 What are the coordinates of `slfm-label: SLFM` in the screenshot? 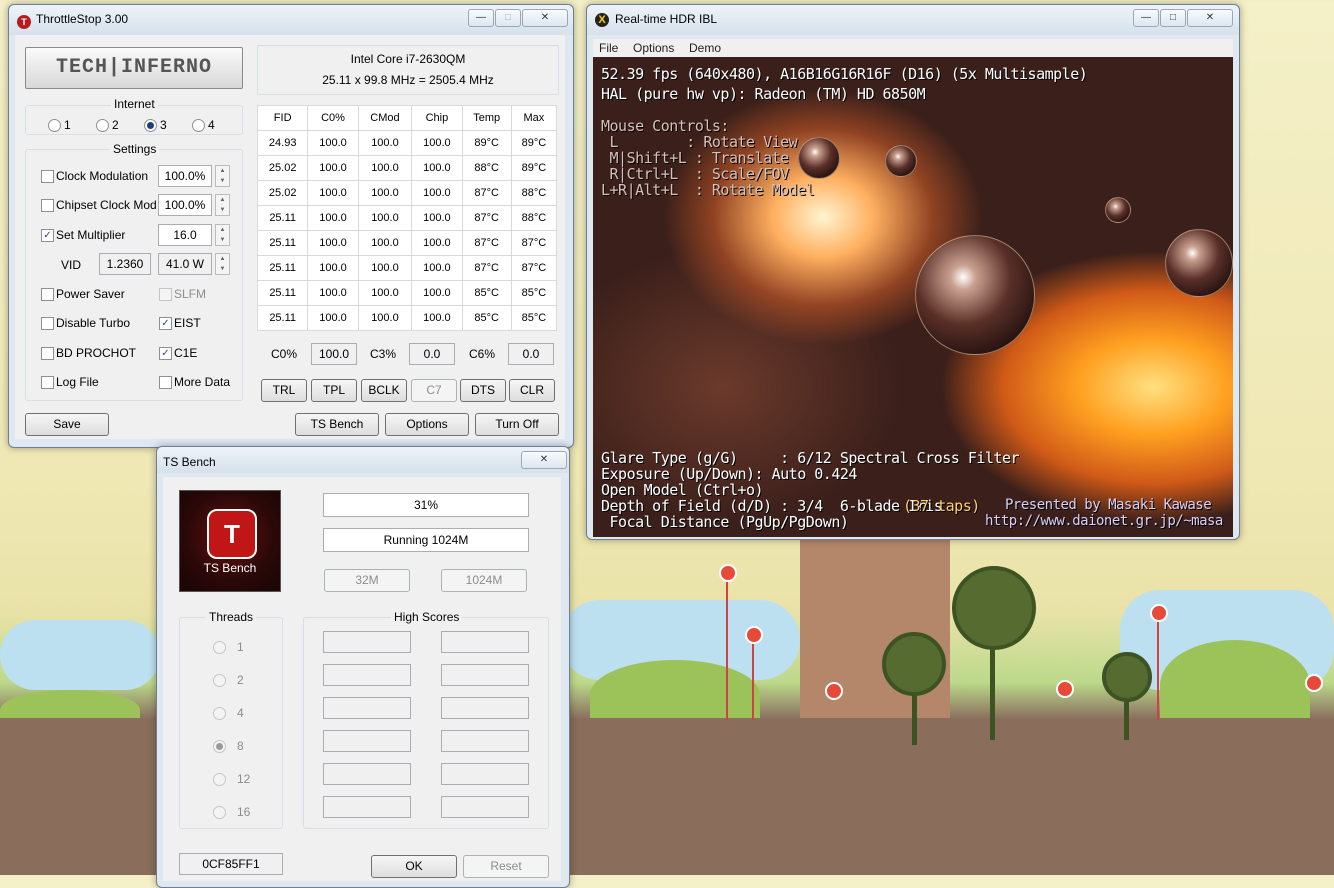 It's located at (190, 294).